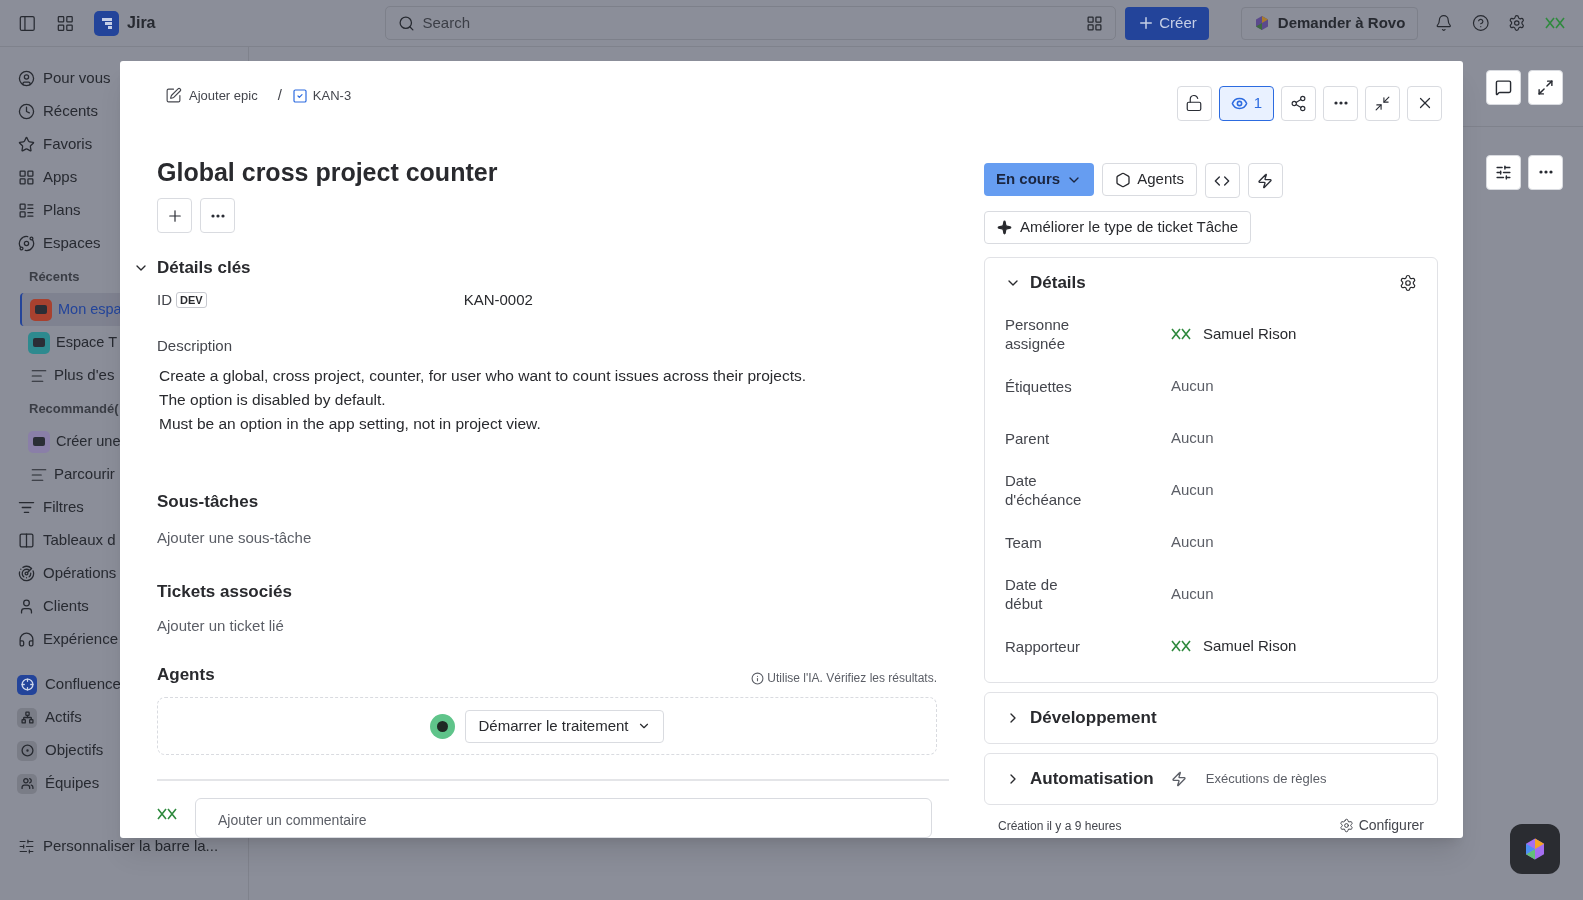 This screenshot has width=1583, height=900. I want to click on field-label: ID, so click(164, 299).